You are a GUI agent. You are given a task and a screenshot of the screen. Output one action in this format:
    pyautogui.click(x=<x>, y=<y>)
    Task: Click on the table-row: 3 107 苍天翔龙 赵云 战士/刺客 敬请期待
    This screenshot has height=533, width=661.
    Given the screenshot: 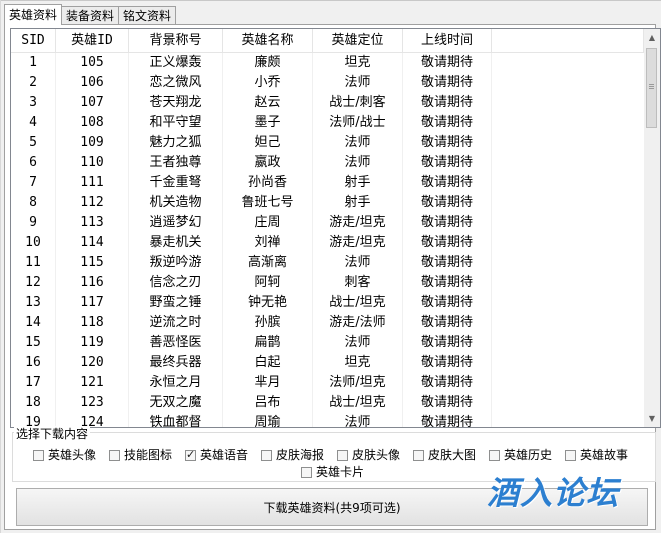 What is the action you would take?
    pyautogui.click(x=327, y=103)
    